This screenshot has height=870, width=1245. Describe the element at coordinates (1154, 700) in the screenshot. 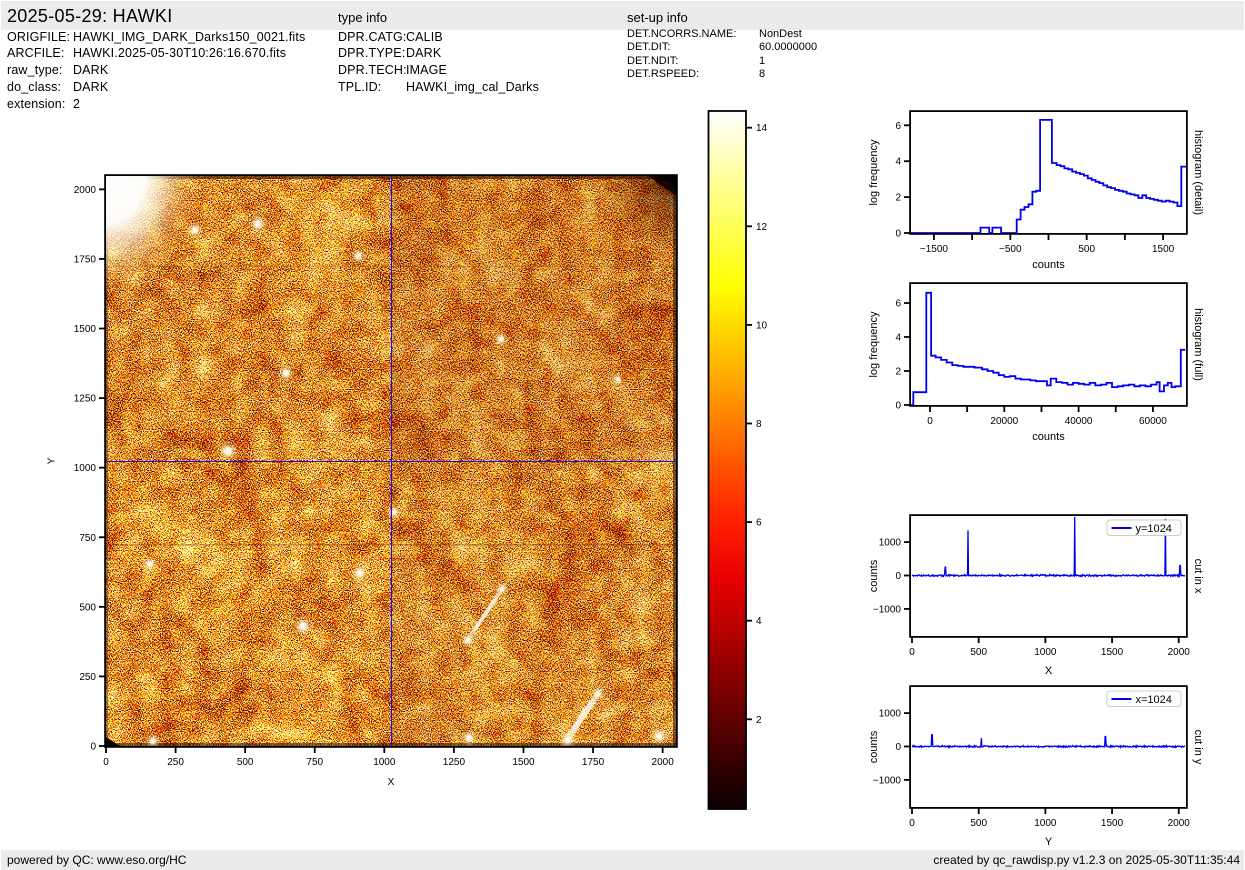

I see `svg-text: x=1024` at that location.